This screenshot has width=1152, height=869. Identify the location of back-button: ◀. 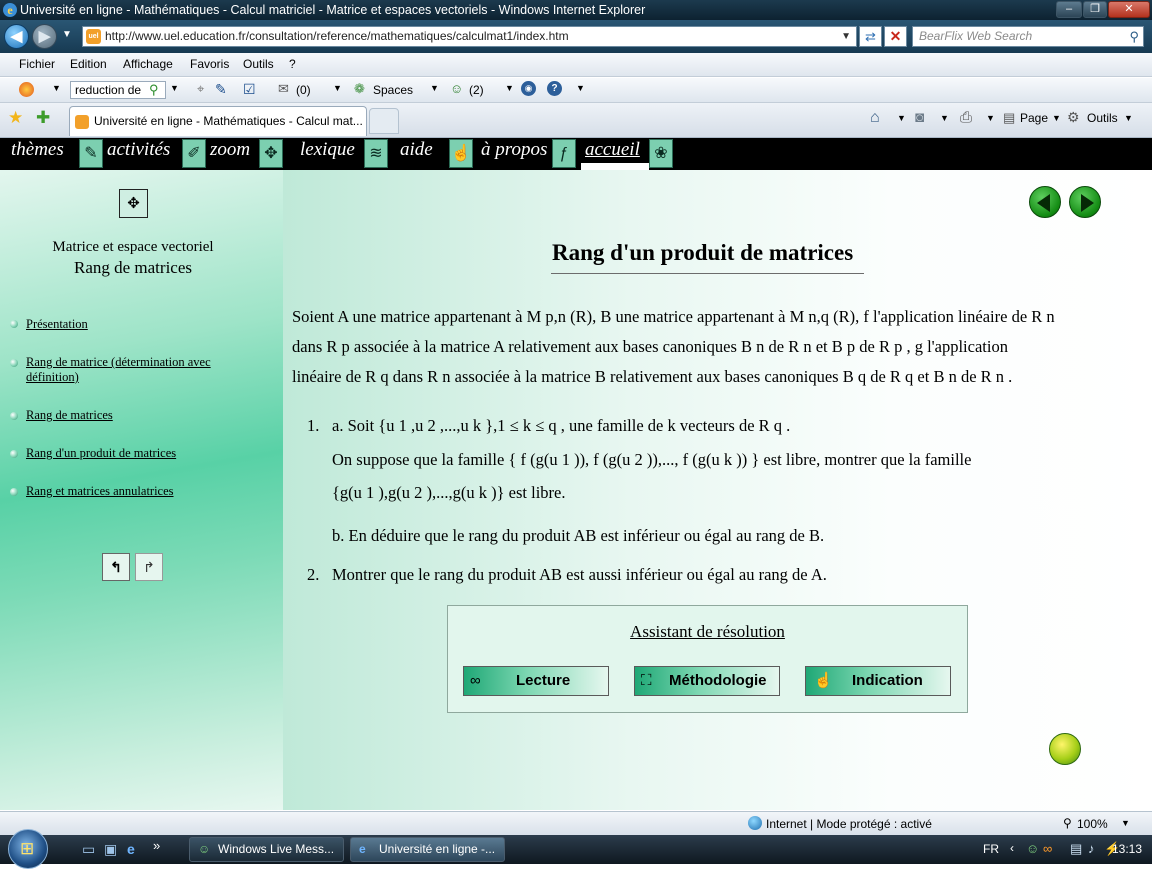
(16, 36).